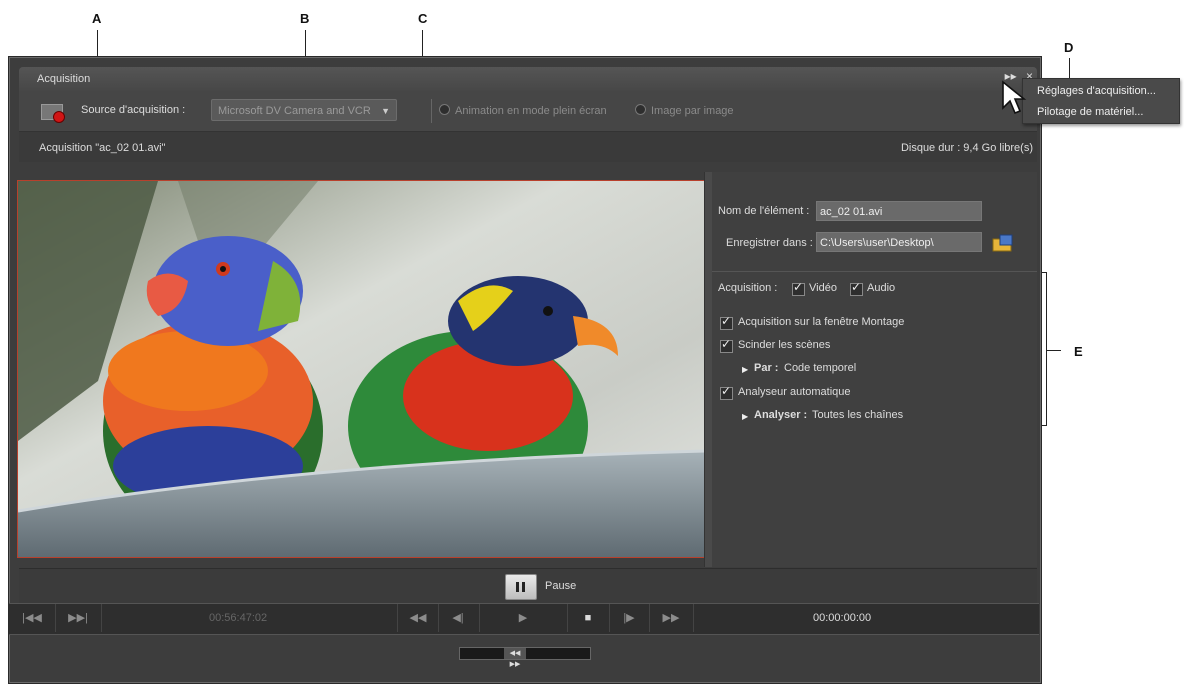 This screenshot has width=1184, height=687. I want to click on disk-free: Disque dur : 9,4 Go libre(s), so click(966, 148).